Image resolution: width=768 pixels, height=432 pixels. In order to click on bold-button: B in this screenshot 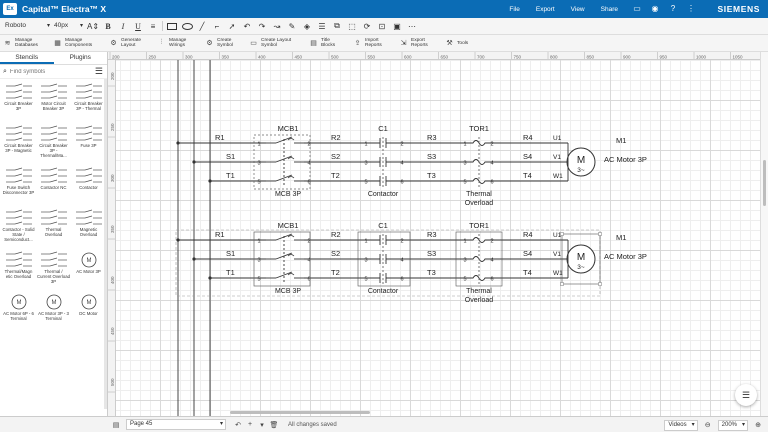, I will do `click(108, 26)`.